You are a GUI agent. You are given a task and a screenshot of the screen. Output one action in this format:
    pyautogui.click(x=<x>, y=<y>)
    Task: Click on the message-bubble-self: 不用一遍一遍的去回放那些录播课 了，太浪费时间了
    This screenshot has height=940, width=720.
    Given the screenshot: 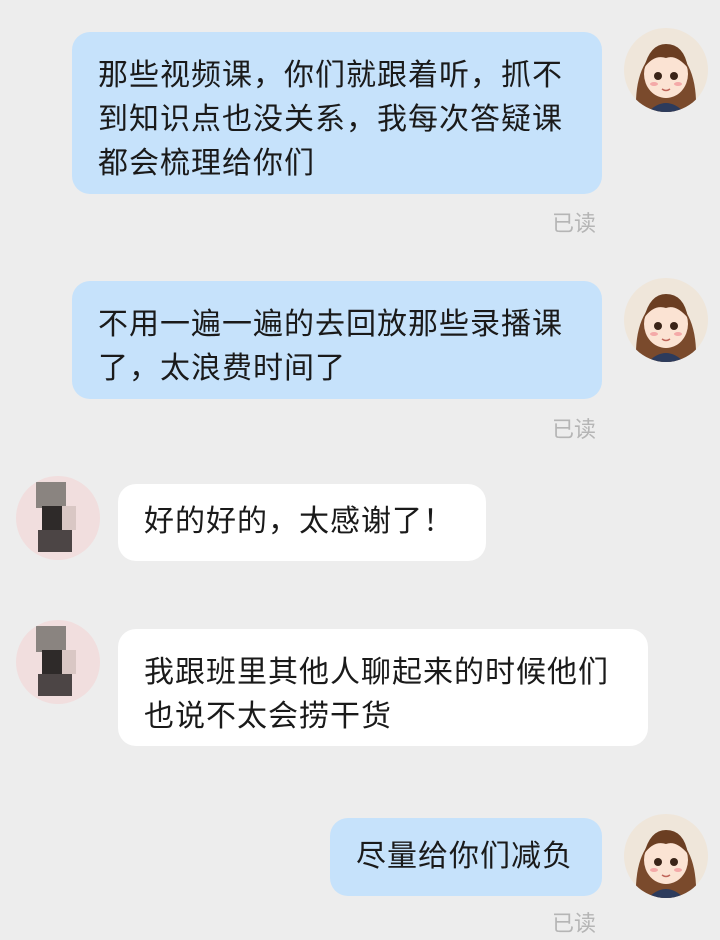 What is the action you would take?
    pyautogui.click(x=337, y=340)
    